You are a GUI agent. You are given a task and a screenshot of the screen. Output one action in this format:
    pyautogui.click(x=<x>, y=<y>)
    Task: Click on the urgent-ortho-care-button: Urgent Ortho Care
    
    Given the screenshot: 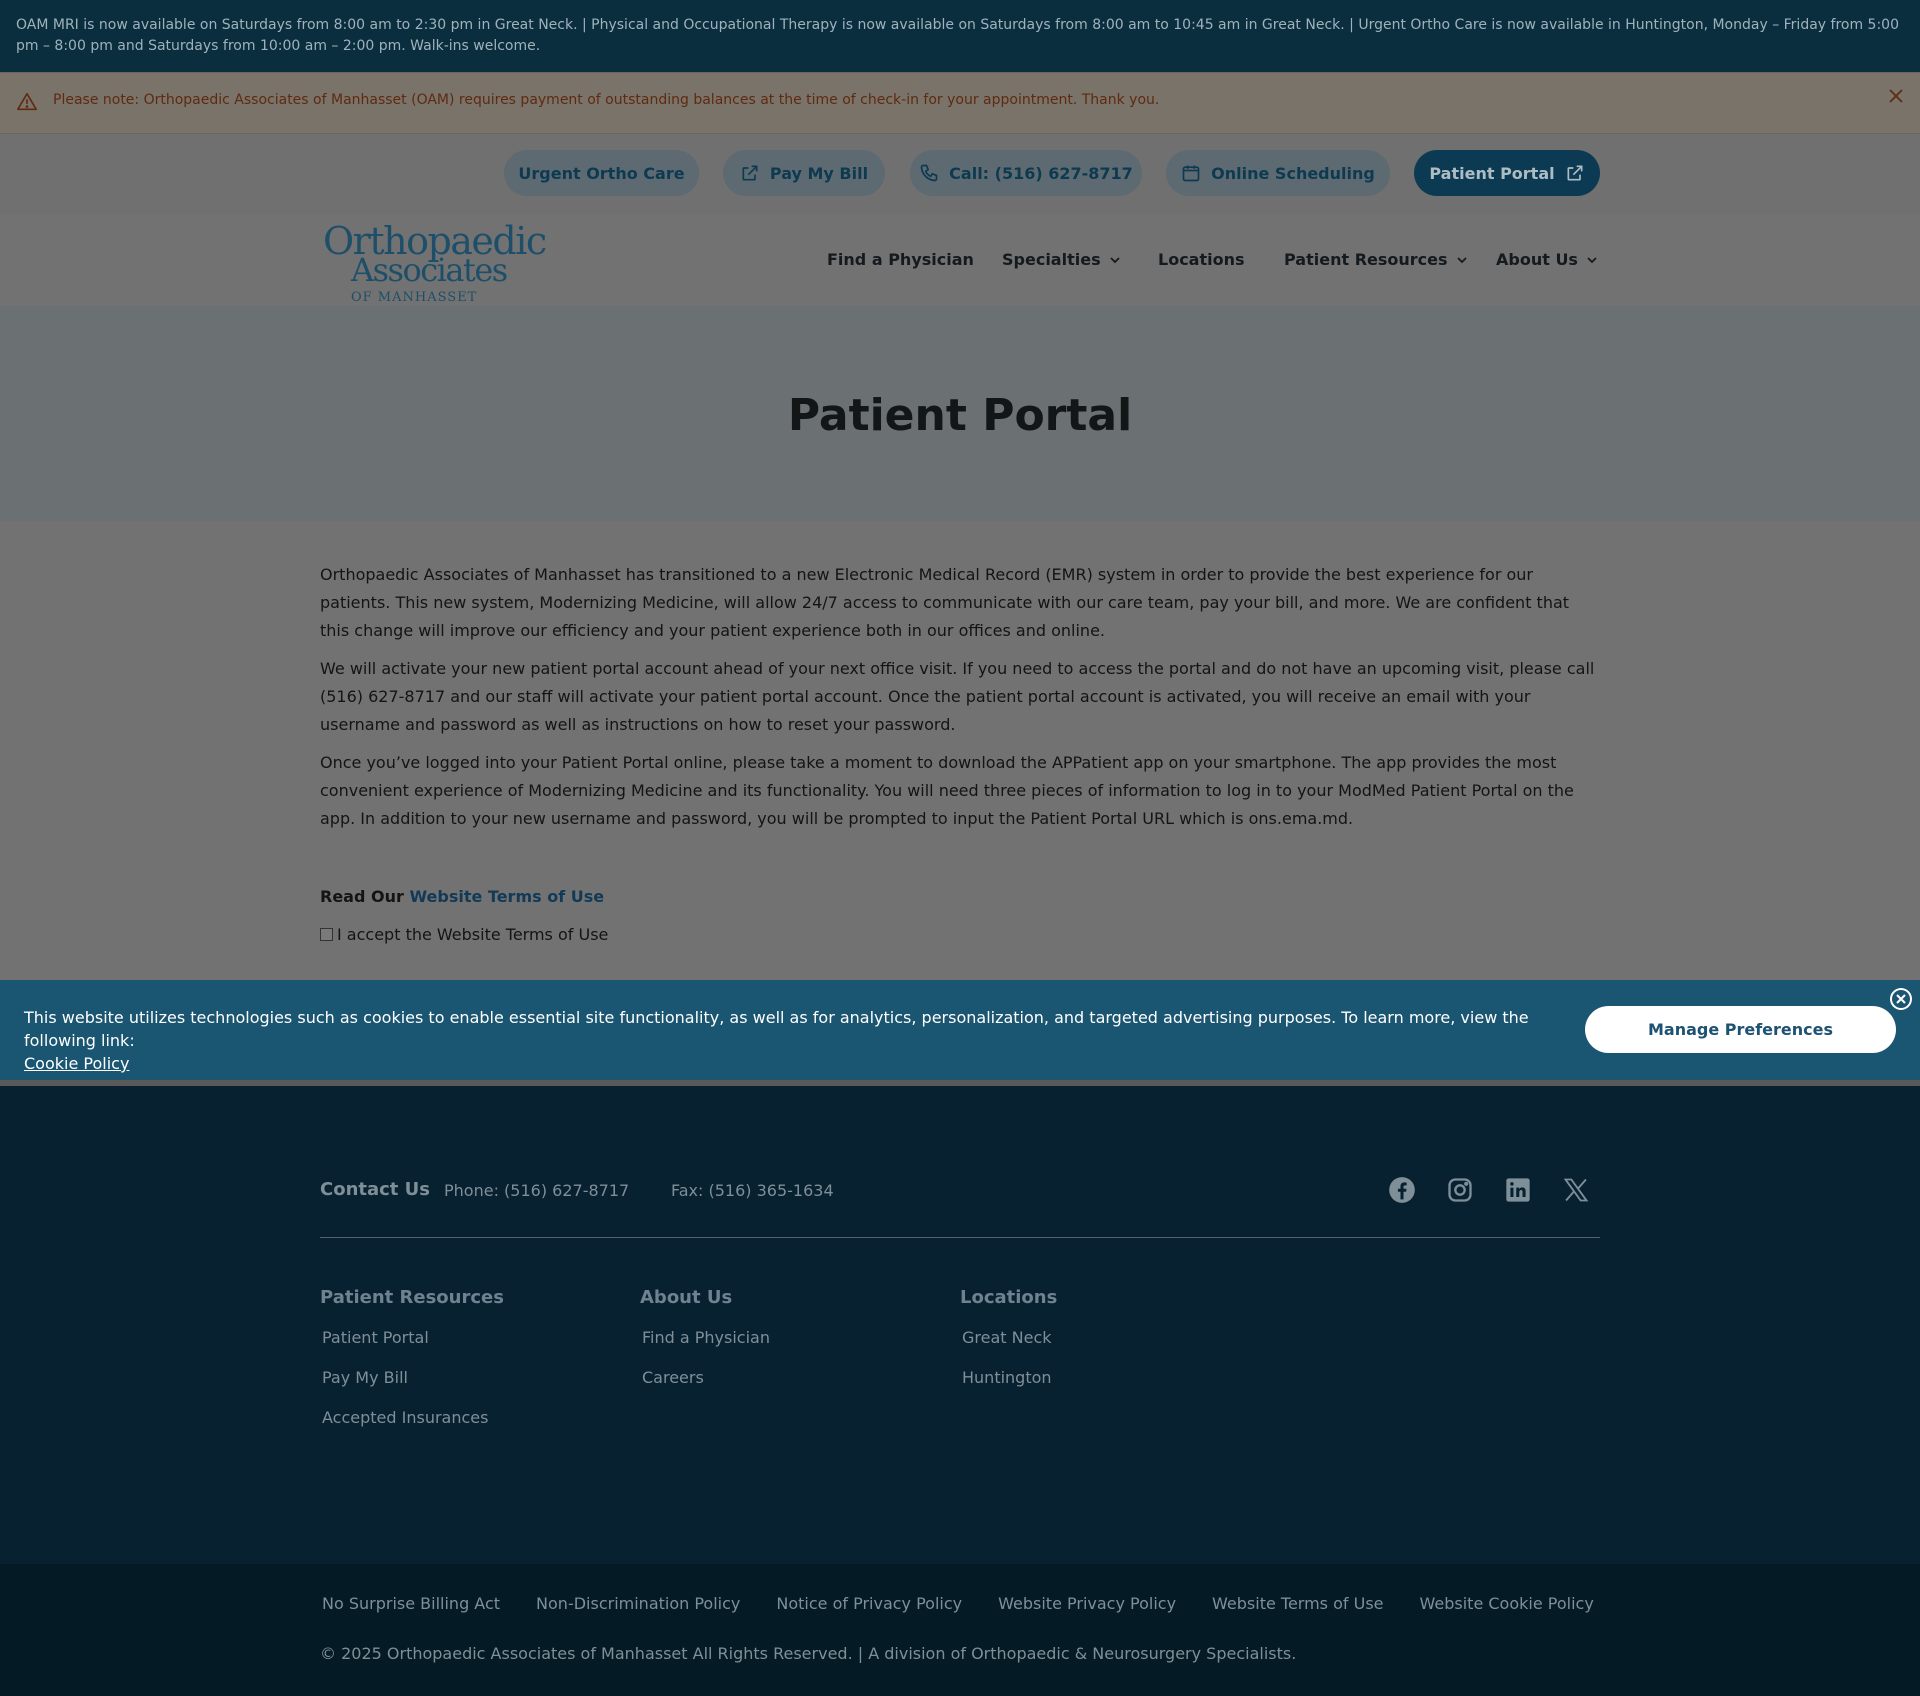 What is the action you would take?
    pyautogui.click(x=601, y=173)
    